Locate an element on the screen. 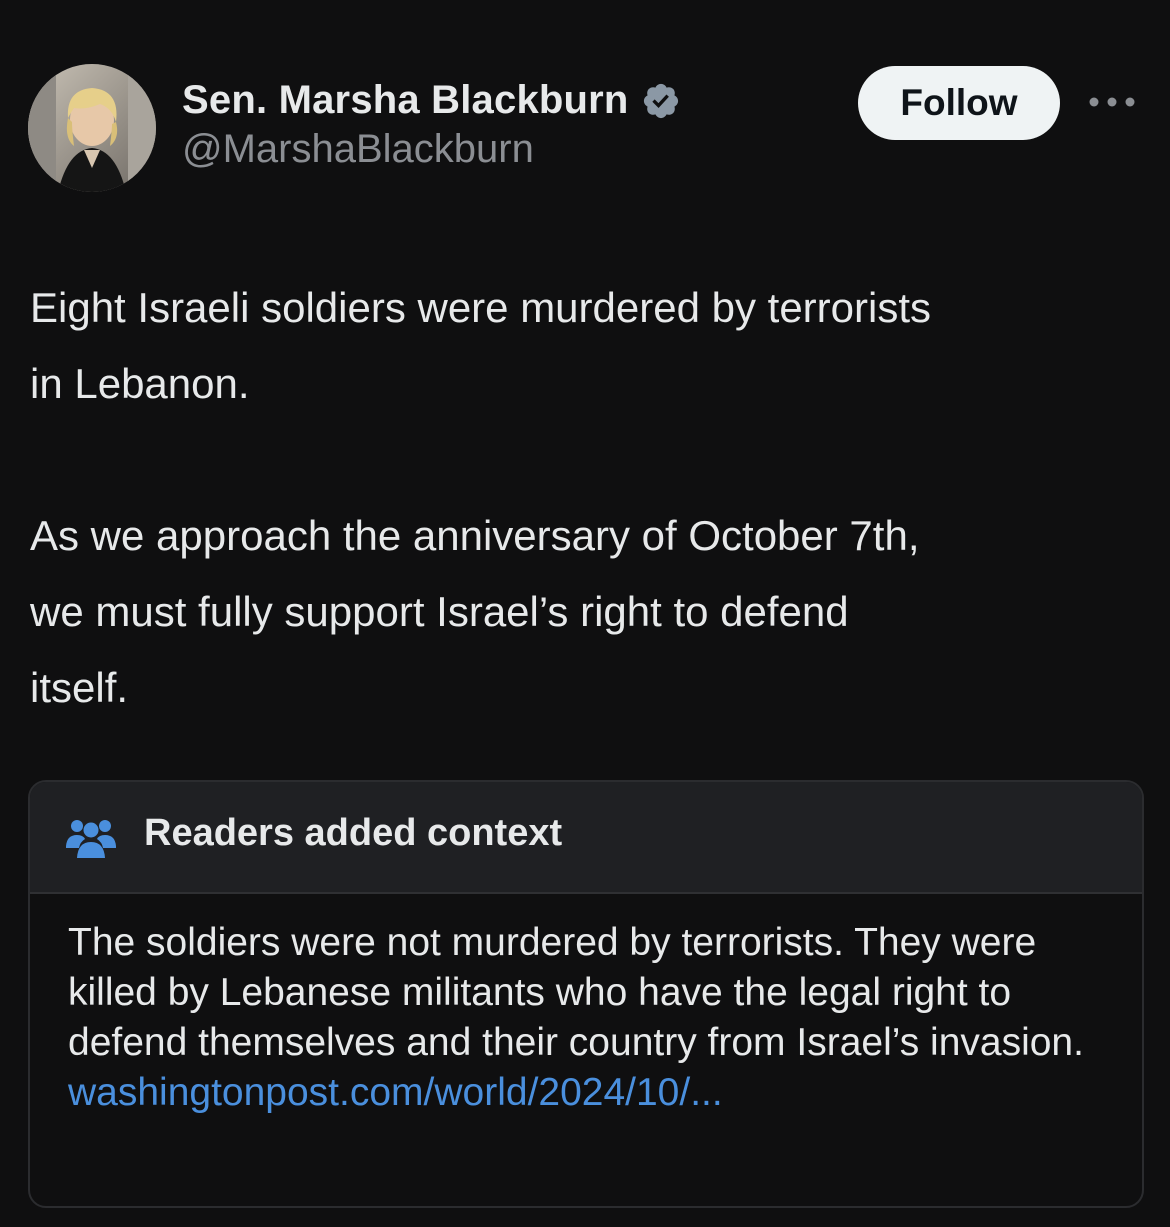 This screenshot has height=1227, width=1170. avatar is located at coordinates (92, 128).